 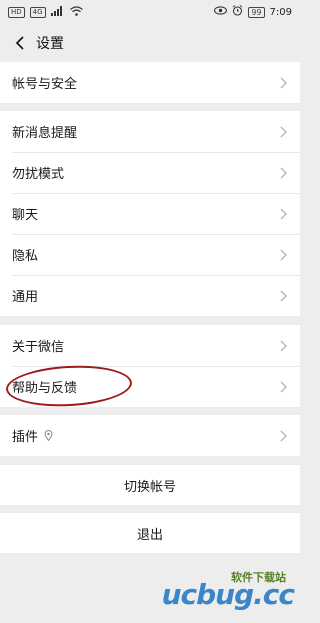 What do you see at coordinates (258, 577) in the screenshot?
I see `watermark-top-text: 软件下载站` at bounding box center [258, 577].